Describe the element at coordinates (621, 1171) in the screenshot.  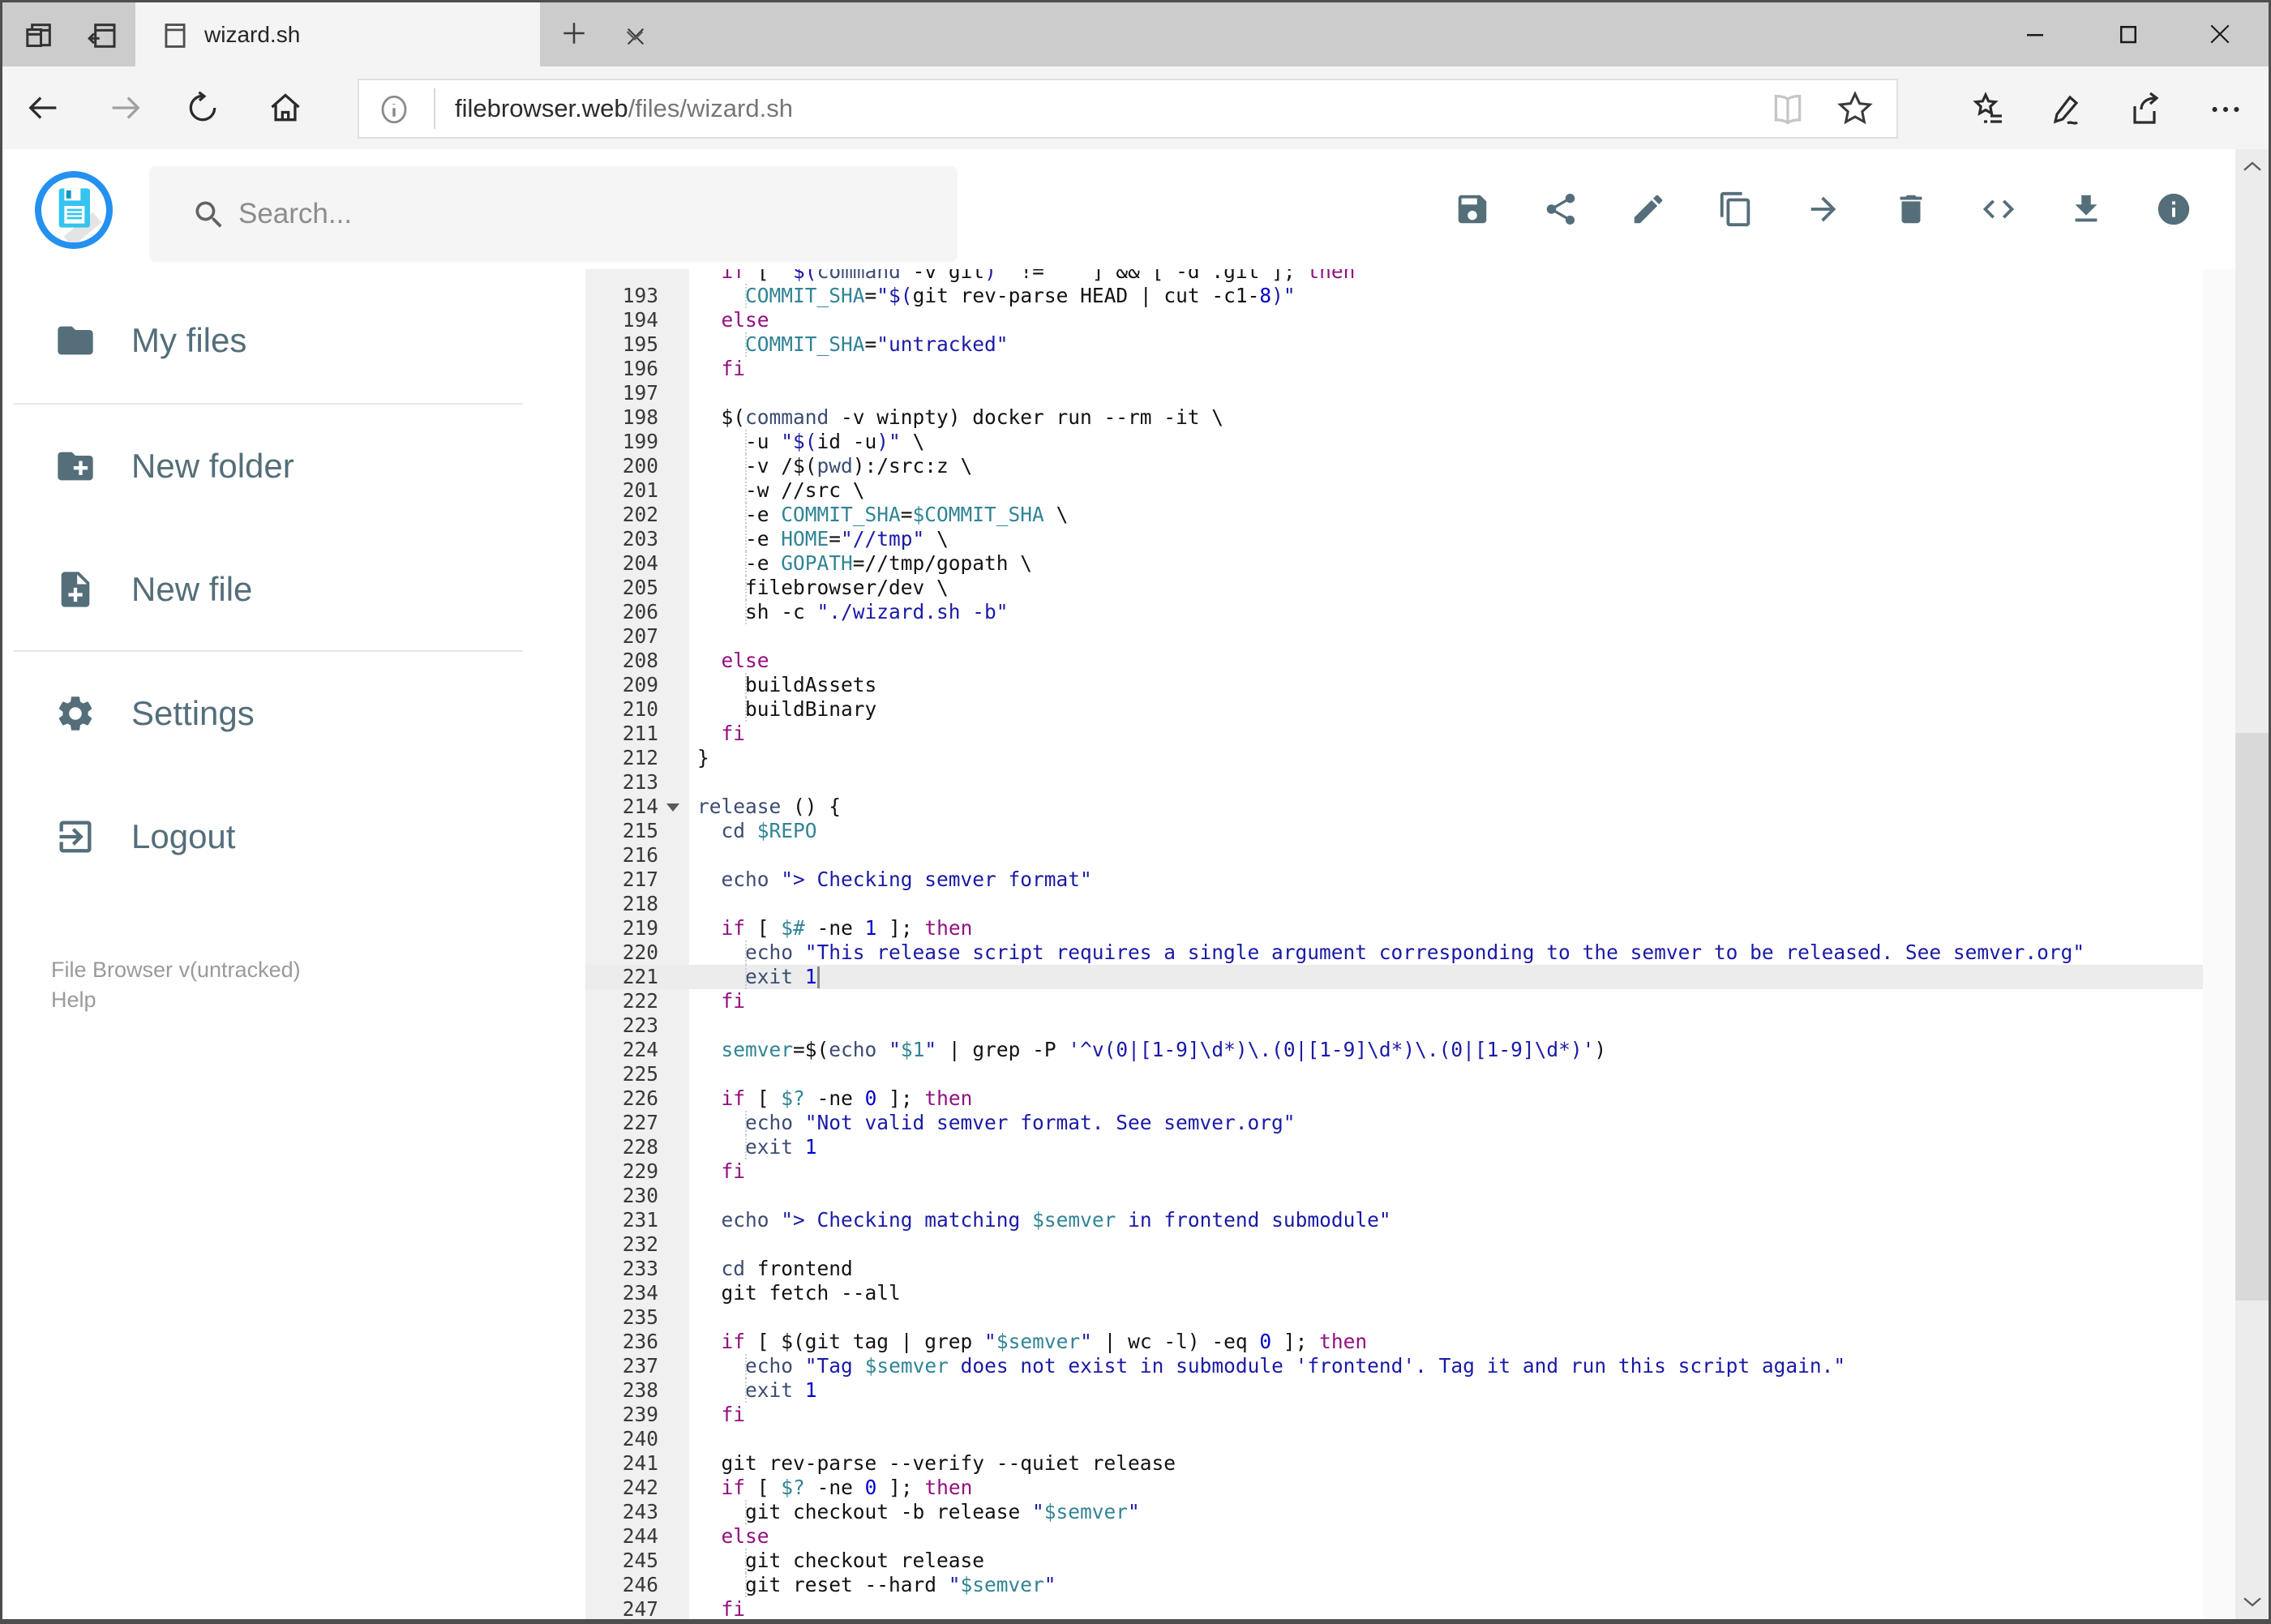
I see `line-number: 229` at that location.